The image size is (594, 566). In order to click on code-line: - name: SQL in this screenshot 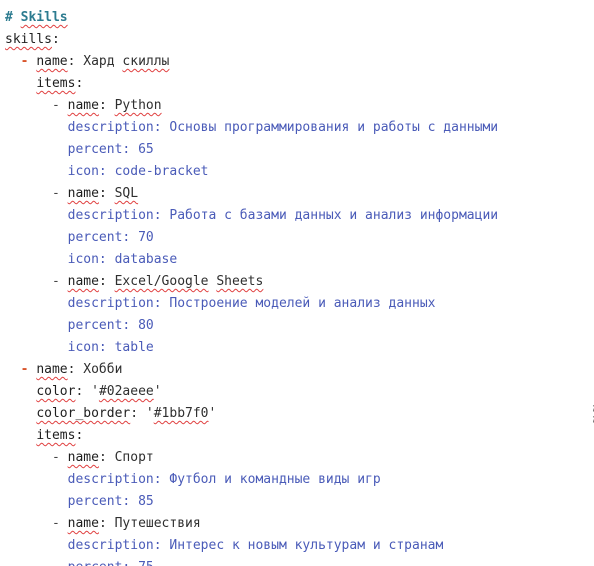, I will do `click(71, 194)`.